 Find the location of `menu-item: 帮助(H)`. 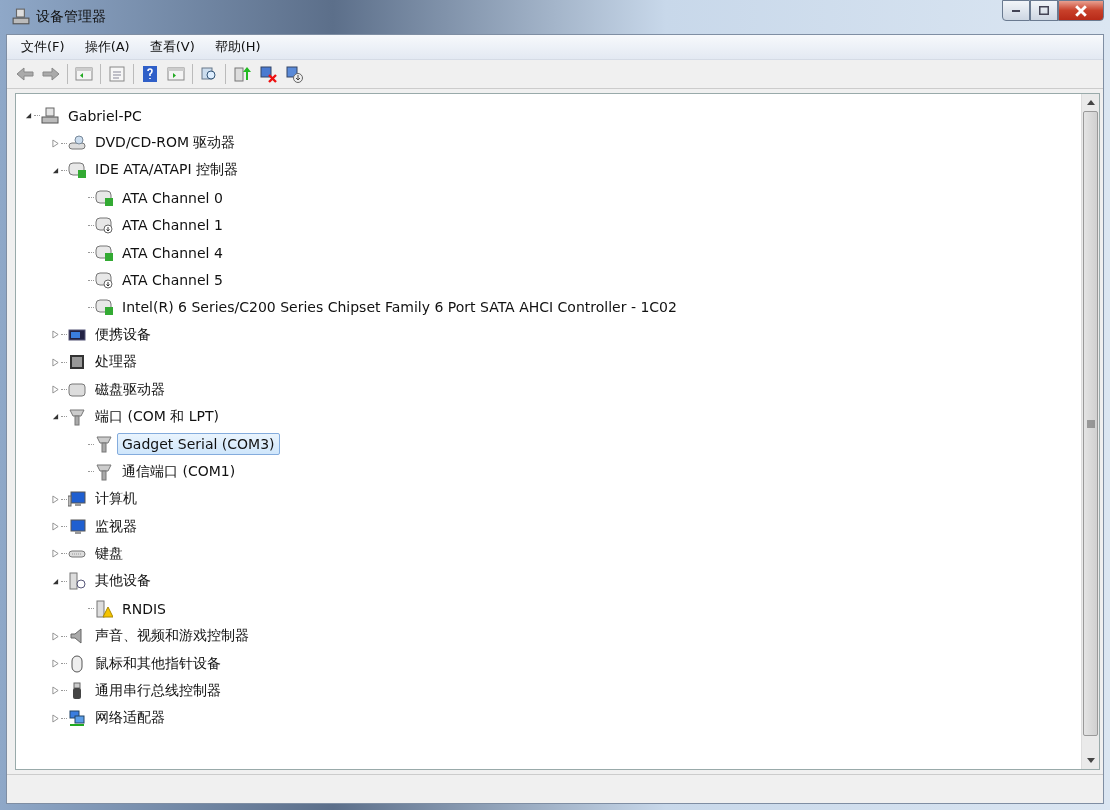

menu-item: 帮助(H) is located at coordinates (237, 47).